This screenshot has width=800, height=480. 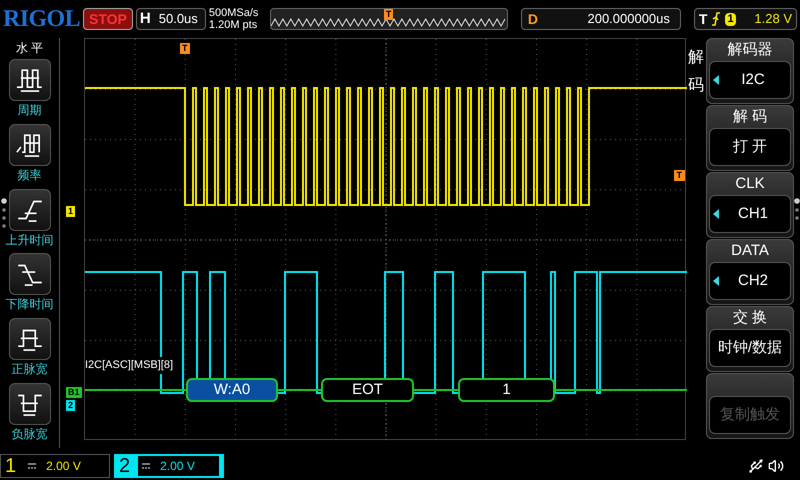 What do you see at coordinates (367, 390) in the screenshot?
I see `decode-packet: EOT` at bounding box center [367, 390].